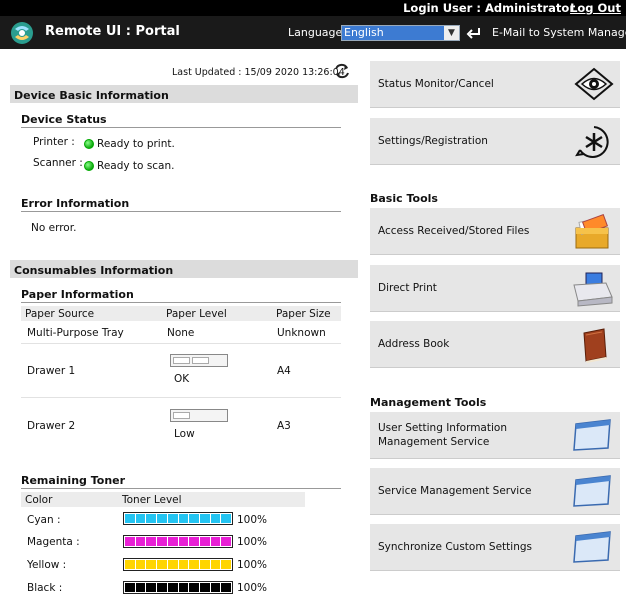 This screenshot has width=626, height=599. I want to click on toner-color-label: Magenta :, so click(53, 542).